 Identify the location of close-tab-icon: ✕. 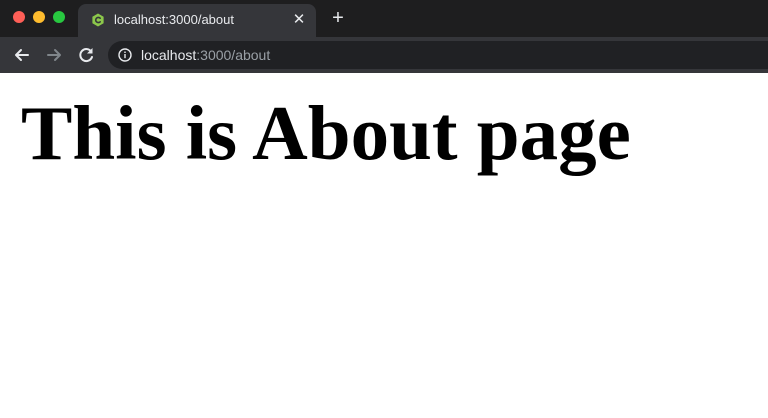
(299, 20).